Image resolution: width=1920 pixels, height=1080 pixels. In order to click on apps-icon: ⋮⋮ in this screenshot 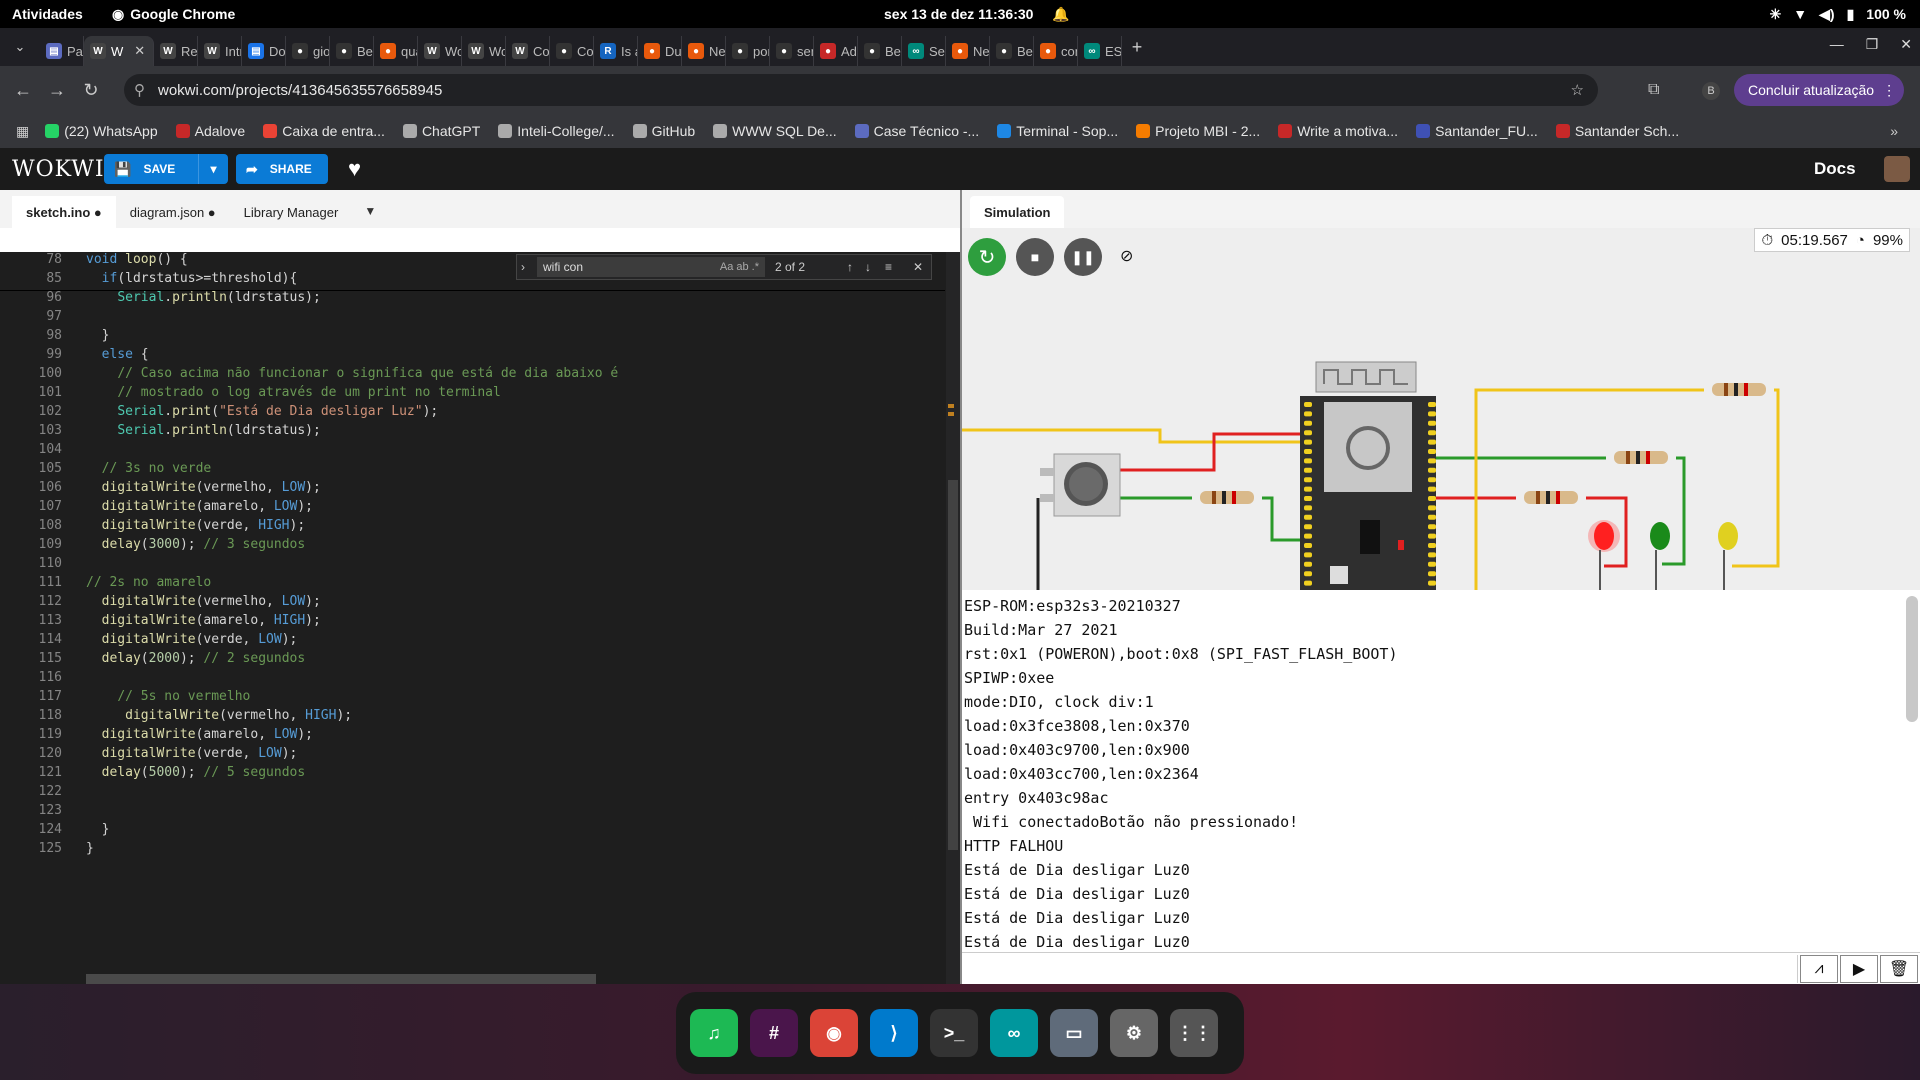, I will do `click(1194, 1033)`.